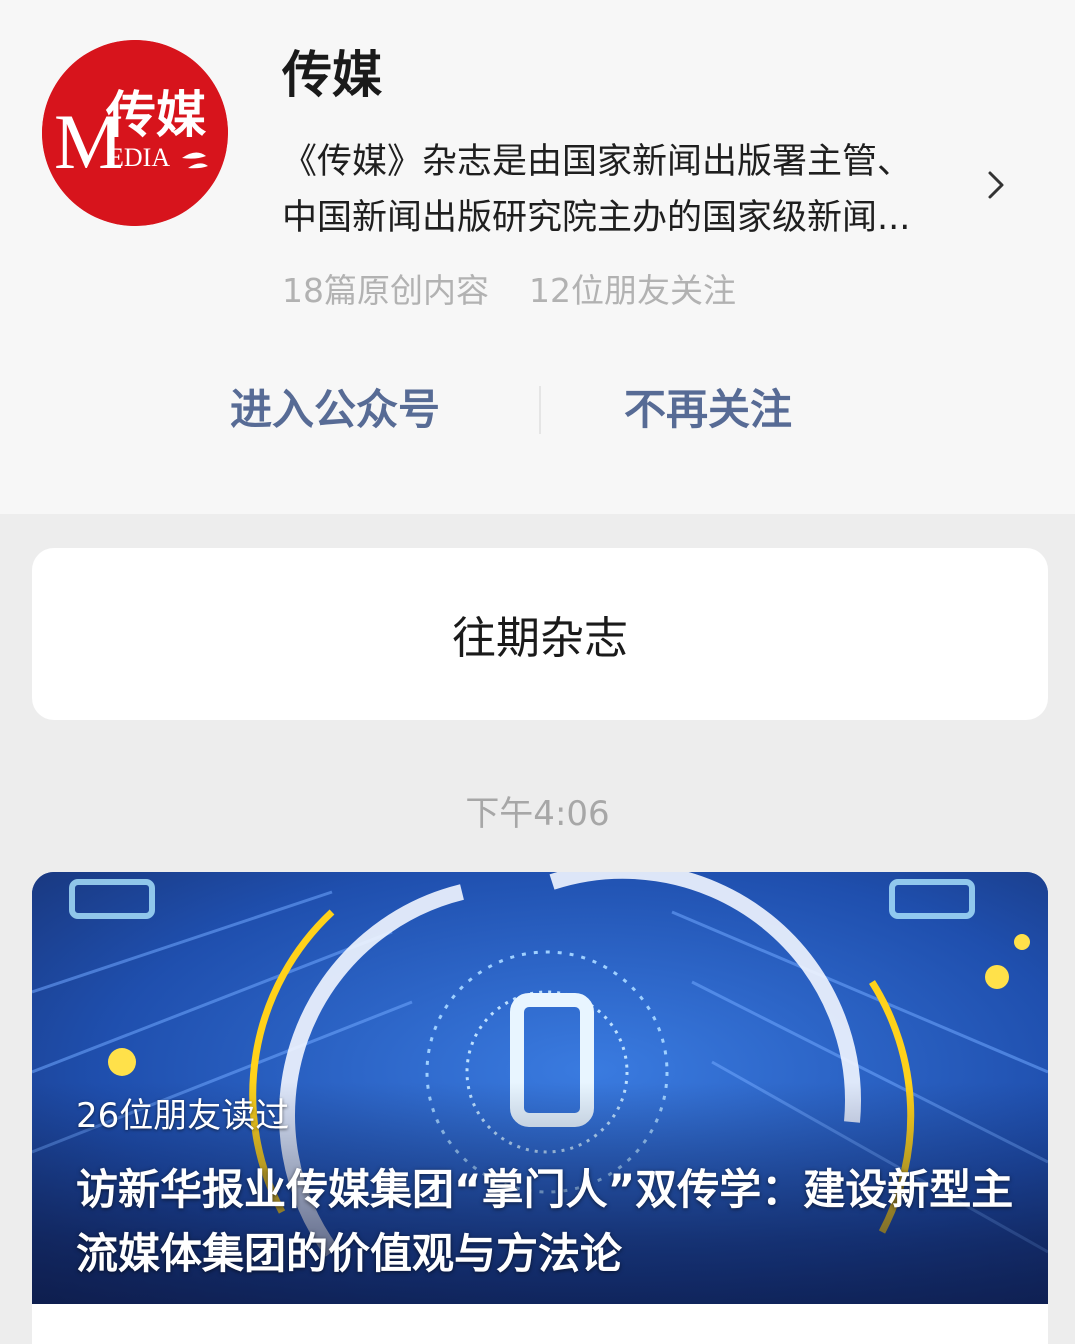 This screenshot has width=1075, height=1344. I want to click on account-stats: 18篇原创内容 12位朋友关注, so click(509, 291).